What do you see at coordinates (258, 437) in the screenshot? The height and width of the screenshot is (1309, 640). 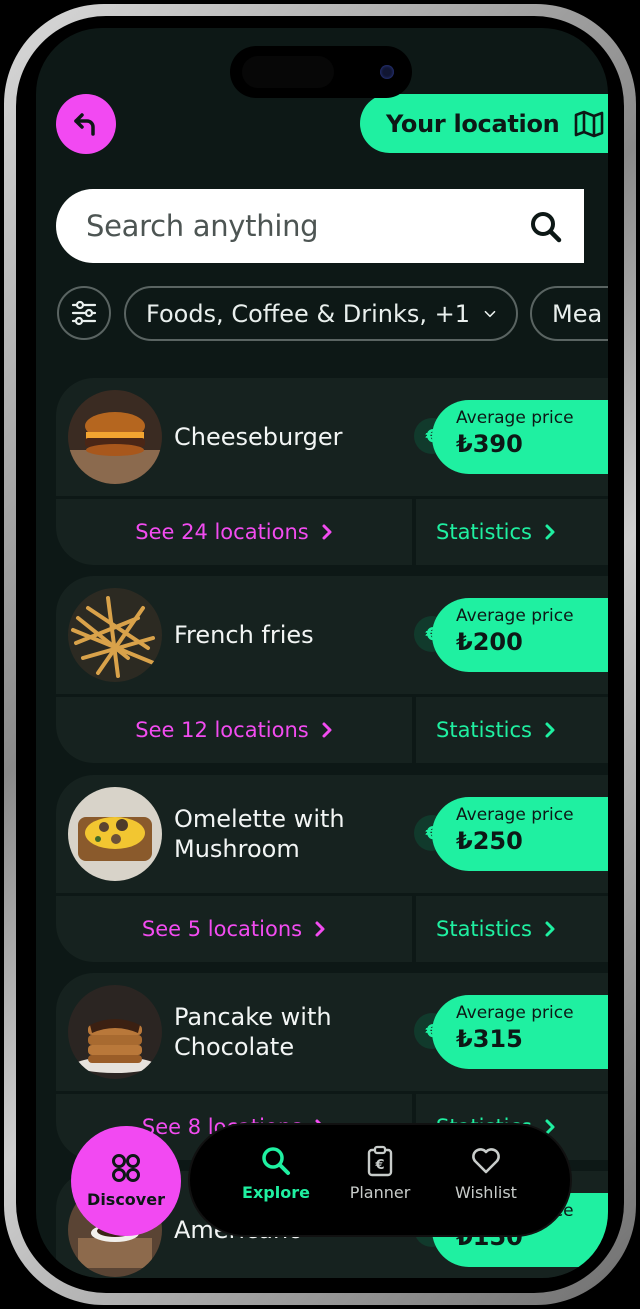 I see `food-name: Cheeseburger` at bounding box center [258, 437].